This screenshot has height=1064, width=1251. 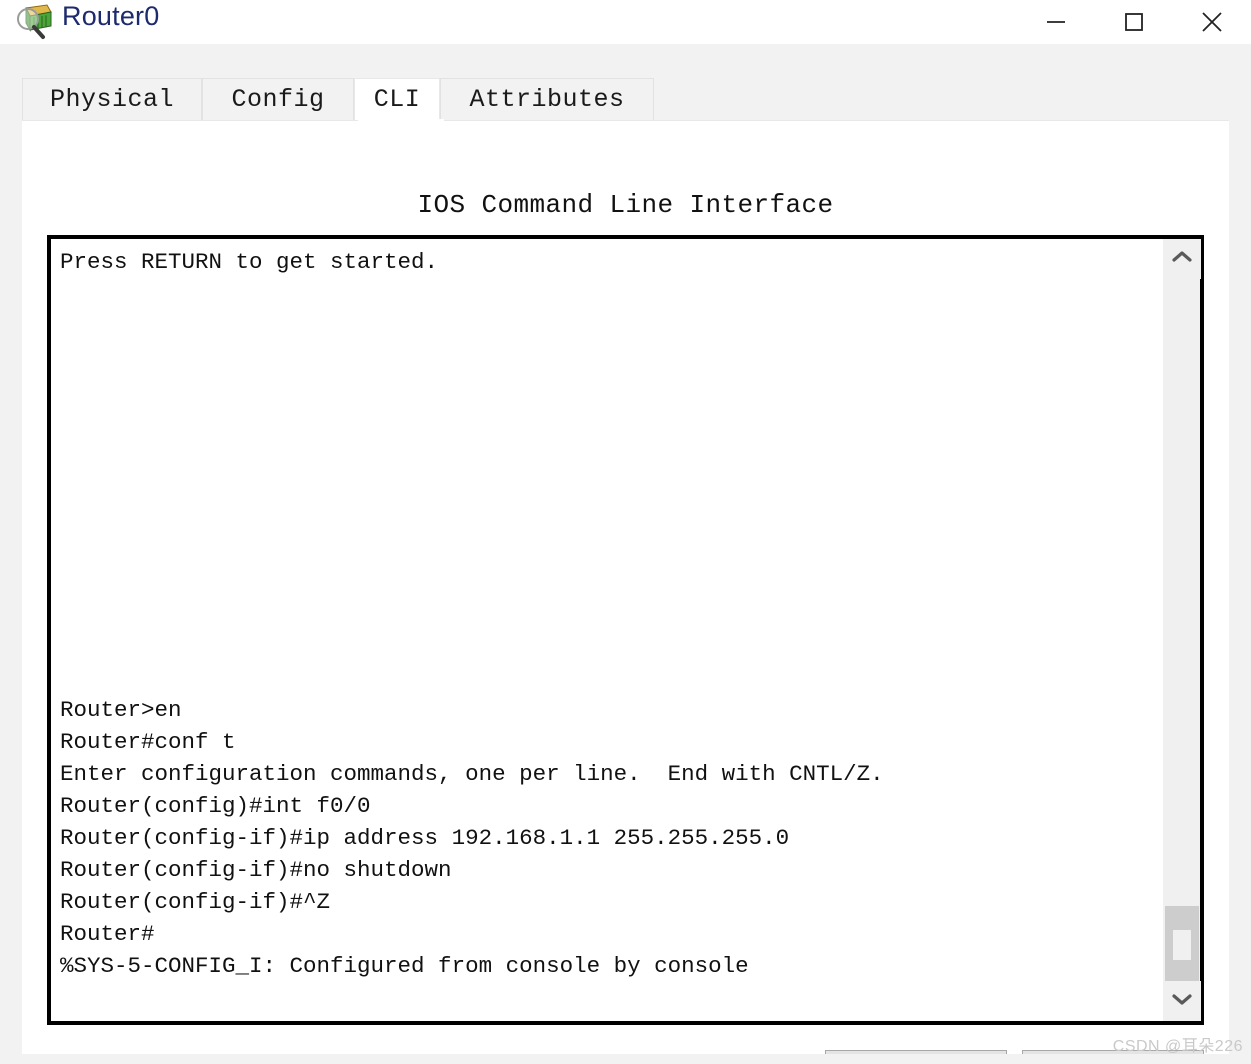 I want to click on chevron-up-icon, so click(x=1182, y=259).